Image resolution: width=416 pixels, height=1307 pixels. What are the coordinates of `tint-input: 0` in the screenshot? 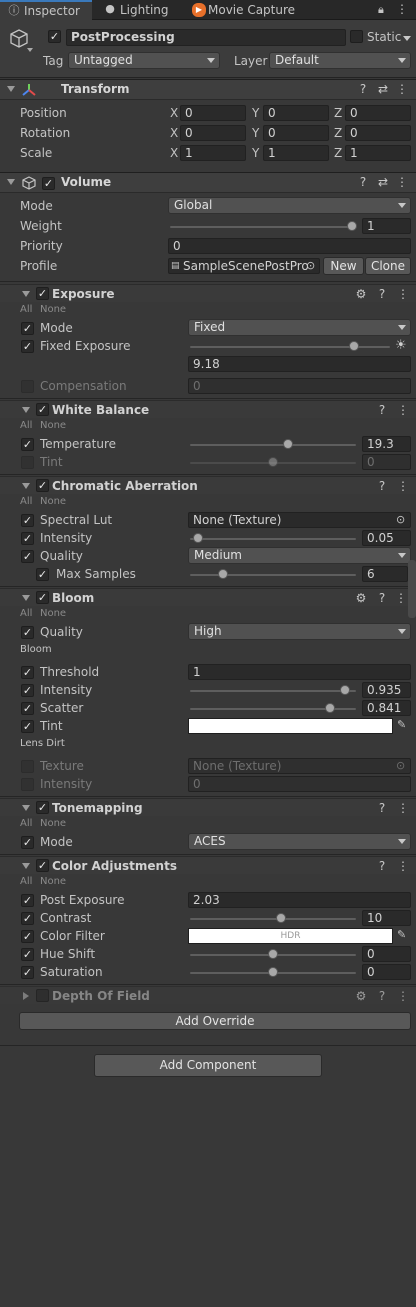 It's located at (386, 462).